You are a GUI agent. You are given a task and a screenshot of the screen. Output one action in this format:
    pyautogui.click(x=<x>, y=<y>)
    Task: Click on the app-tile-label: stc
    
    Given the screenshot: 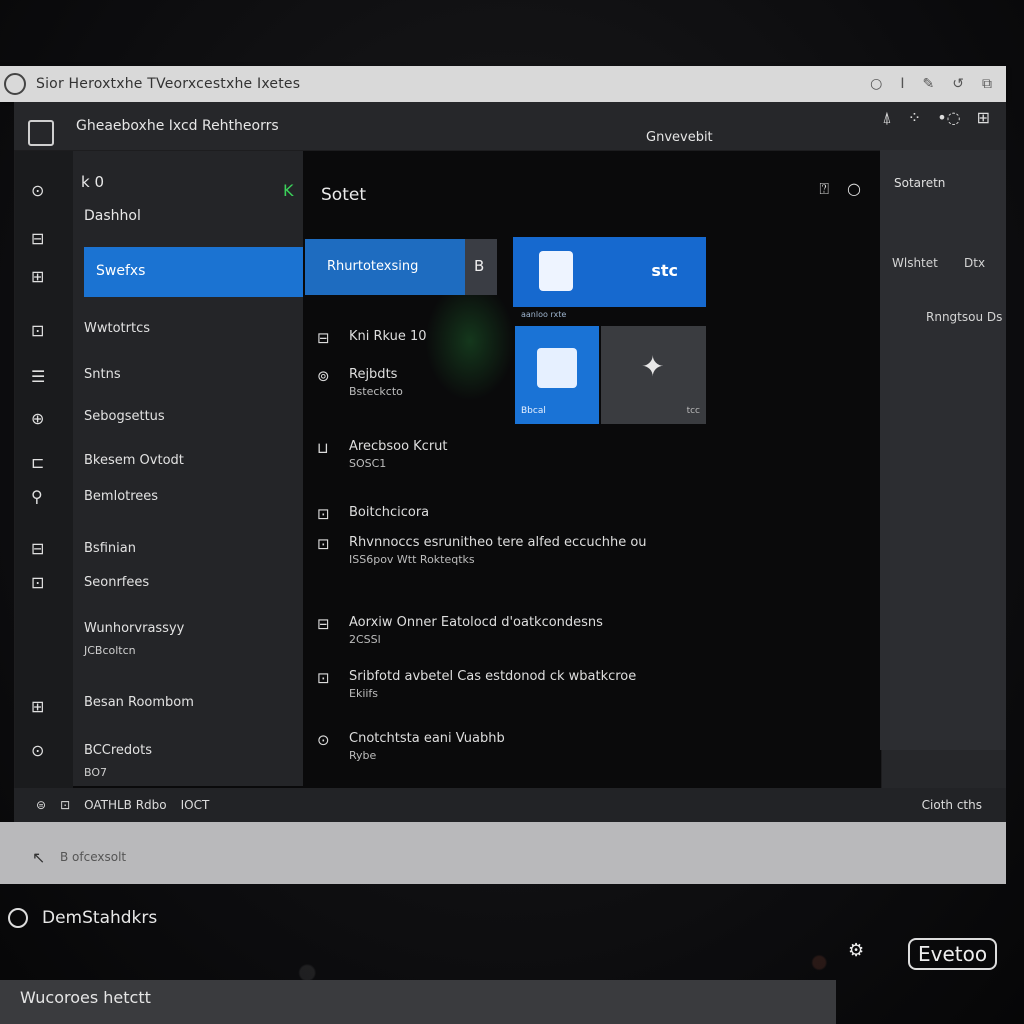 What is the action you would take?
    pyautogui.click(x=664, y=270)
    